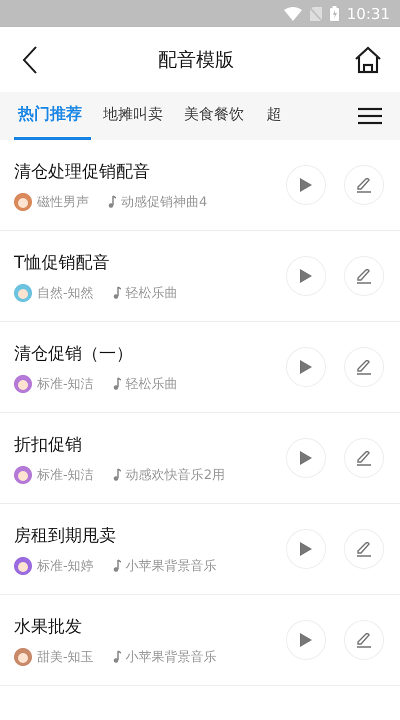 The image size is (400, 720). I want to click on wifi-icon, so click(293, 13).